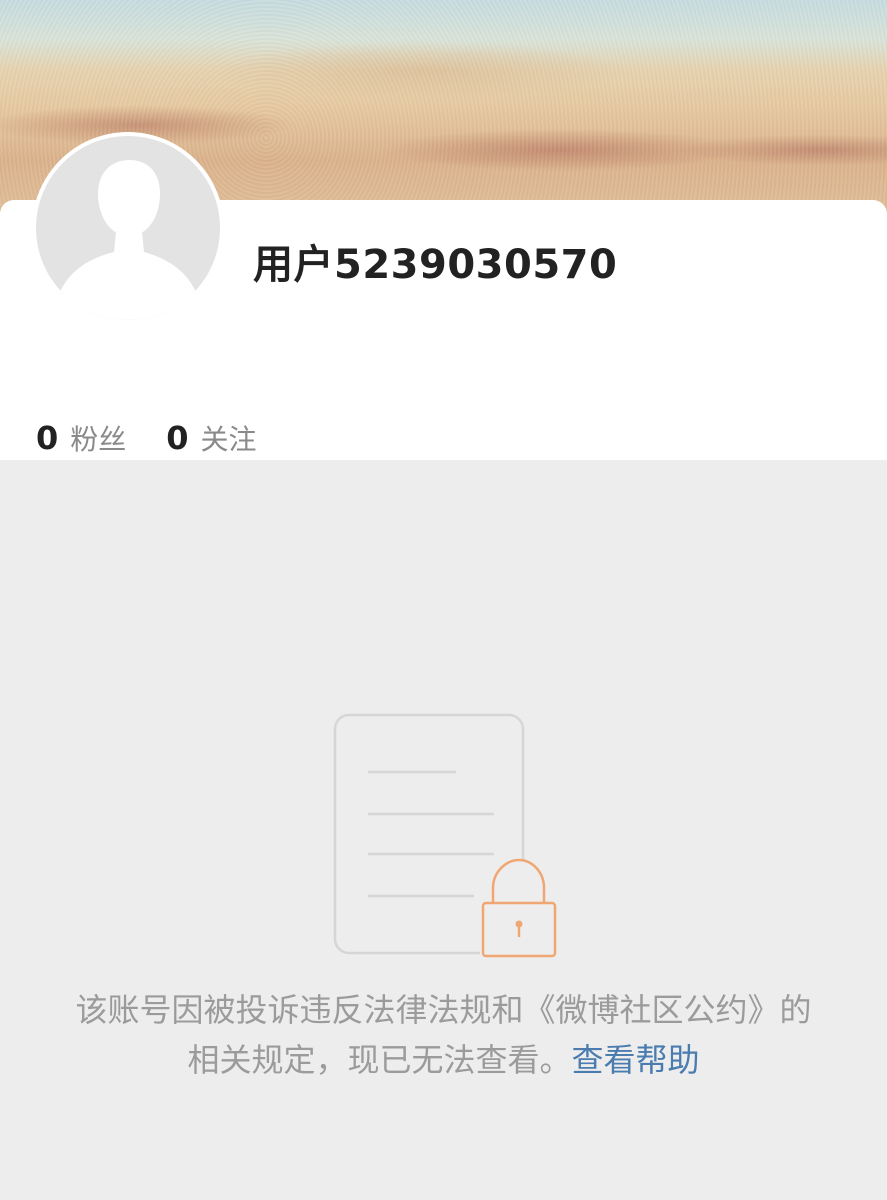  Describe the element at coordinates (177, 438) in the screenshot. I see `following-count: 0` at that location.